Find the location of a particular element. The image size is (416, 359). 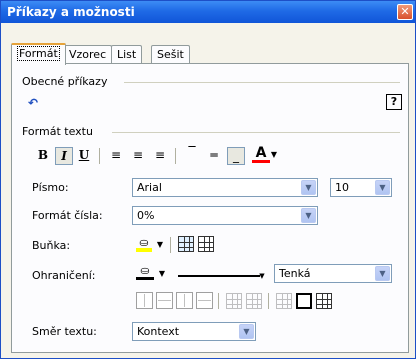

close-button: ✕ is located at coordinates (405, 12).